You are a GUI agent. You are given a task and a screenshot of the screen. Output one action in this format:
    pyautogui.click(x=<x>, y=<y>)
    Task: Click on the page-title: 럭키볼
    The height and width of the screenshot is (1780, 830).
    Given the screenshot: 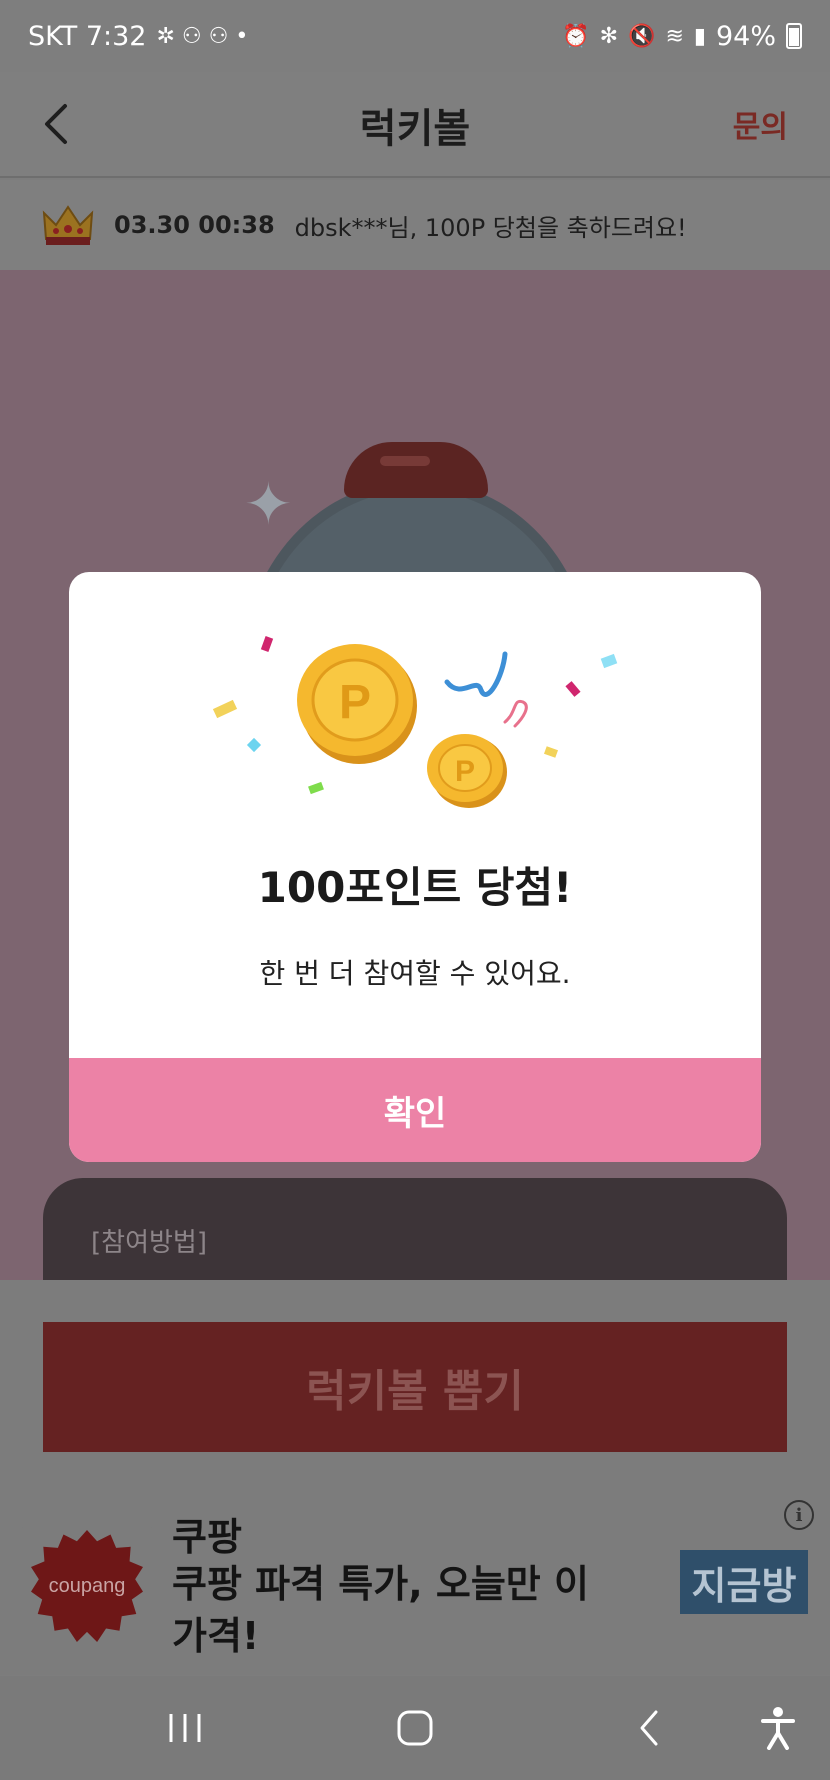 What is the action you would take?
    pyautogui.click(x=415, y=129)
    